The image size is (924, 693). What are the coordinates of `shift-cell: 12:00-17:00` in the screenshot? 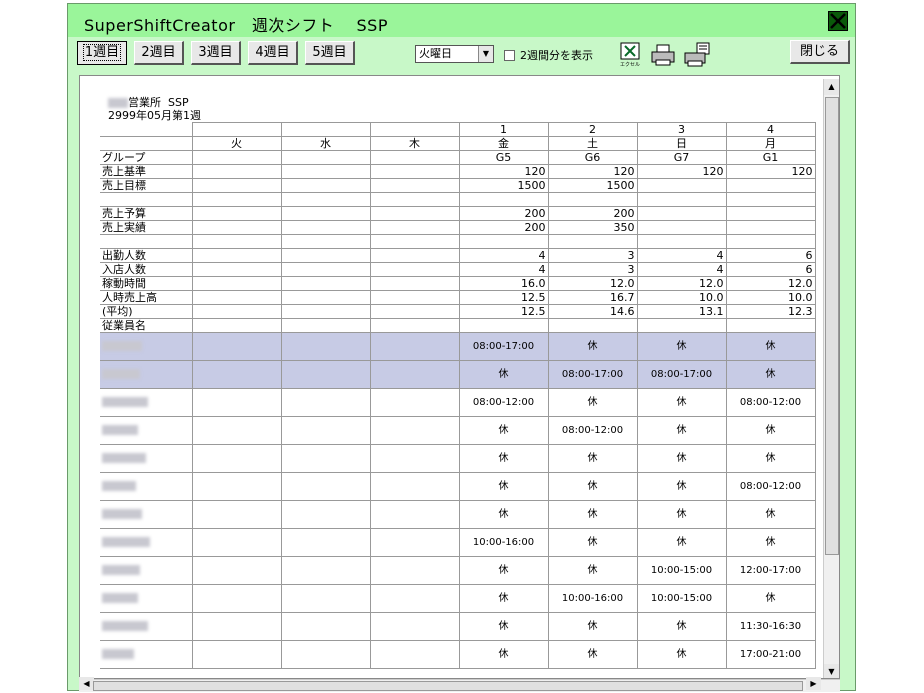 It's located at (770, 570).